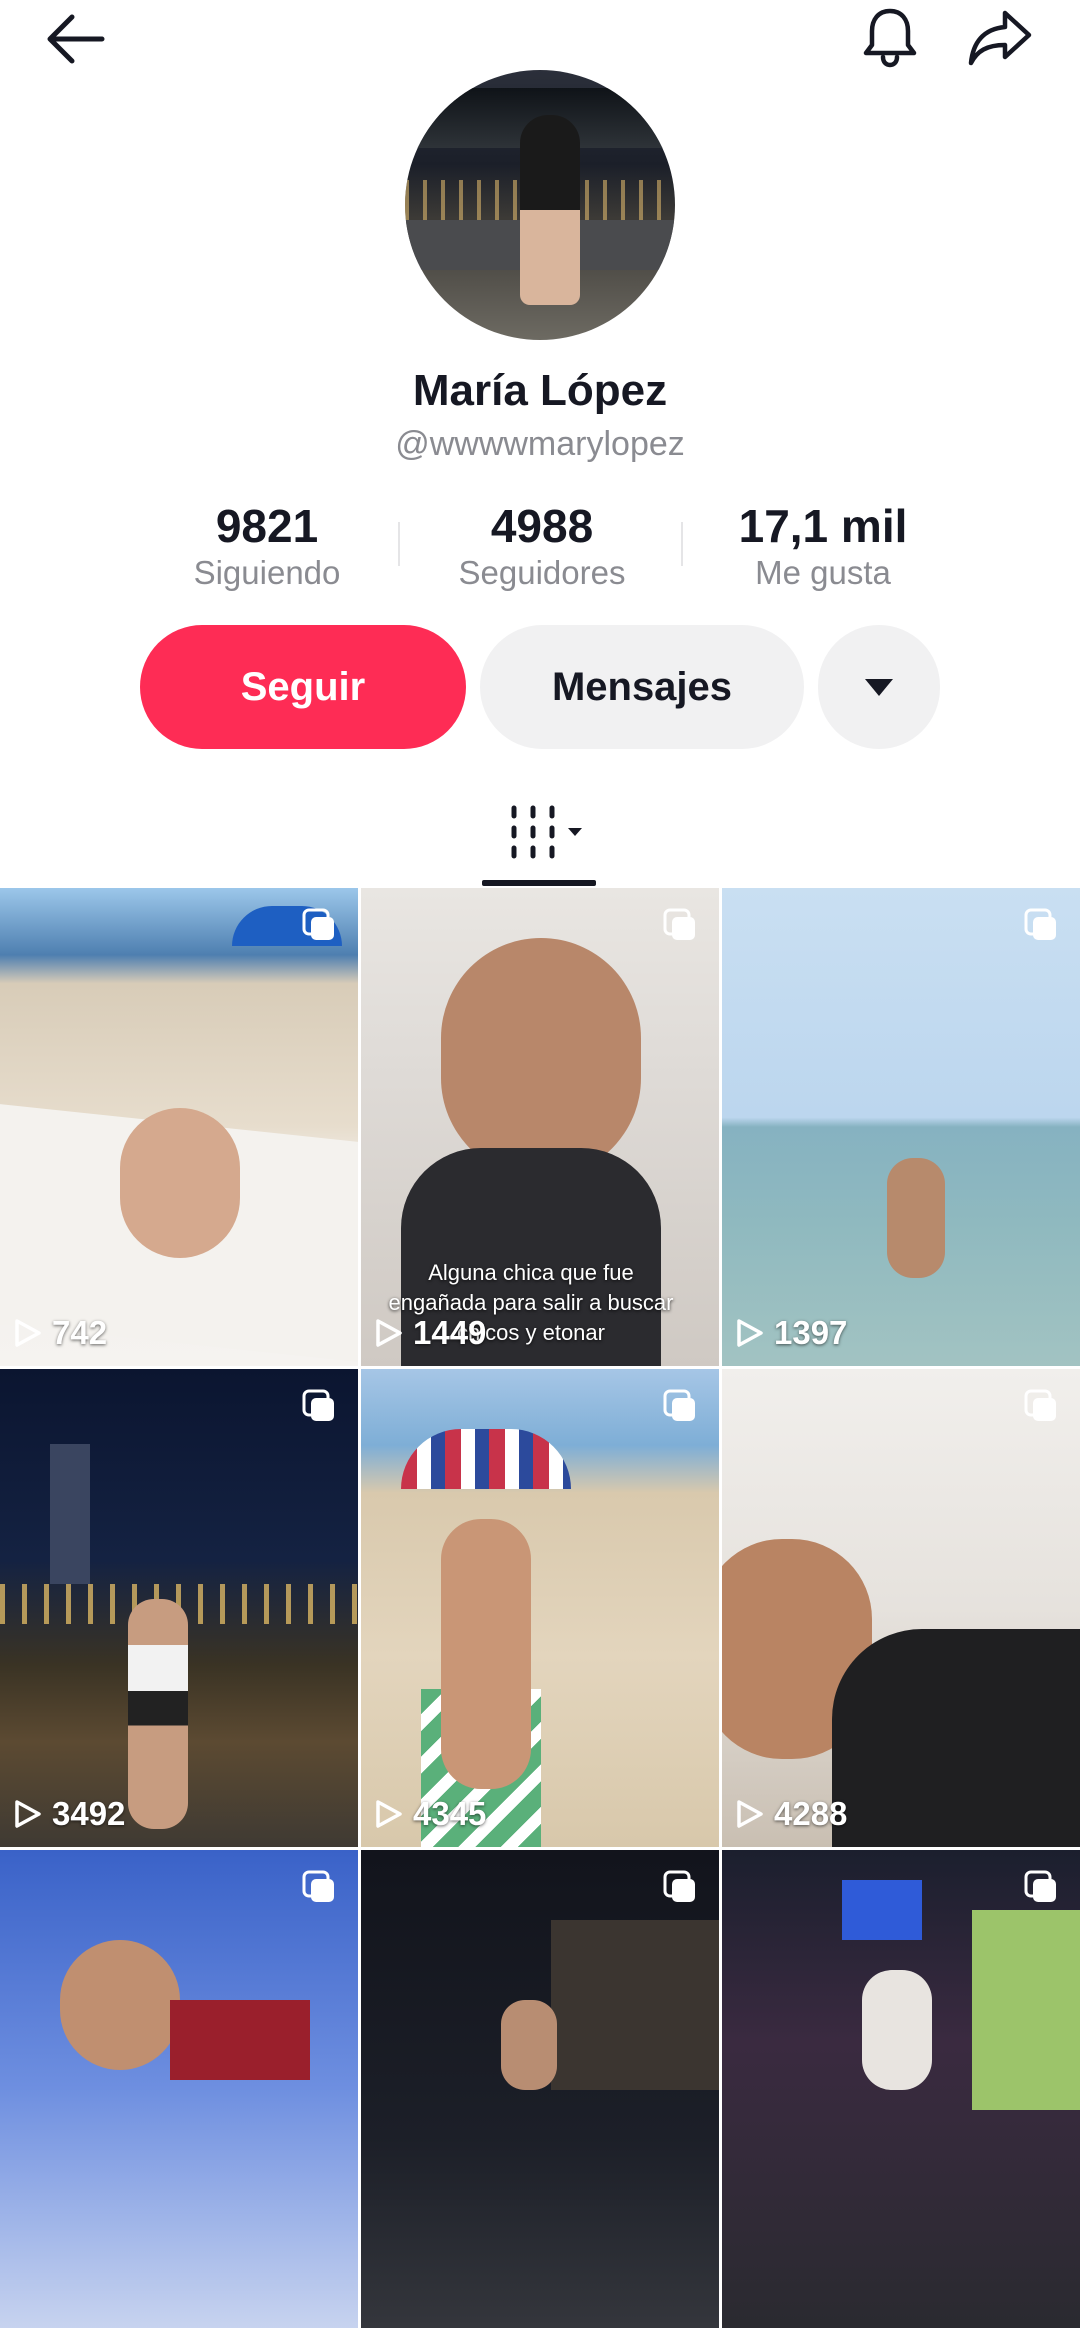 The image size is (1080, 2328). What do you see at coordinates (539, 883) in the screenshot?
I see `tab-active-indicator` at bounding box center [539, 883].